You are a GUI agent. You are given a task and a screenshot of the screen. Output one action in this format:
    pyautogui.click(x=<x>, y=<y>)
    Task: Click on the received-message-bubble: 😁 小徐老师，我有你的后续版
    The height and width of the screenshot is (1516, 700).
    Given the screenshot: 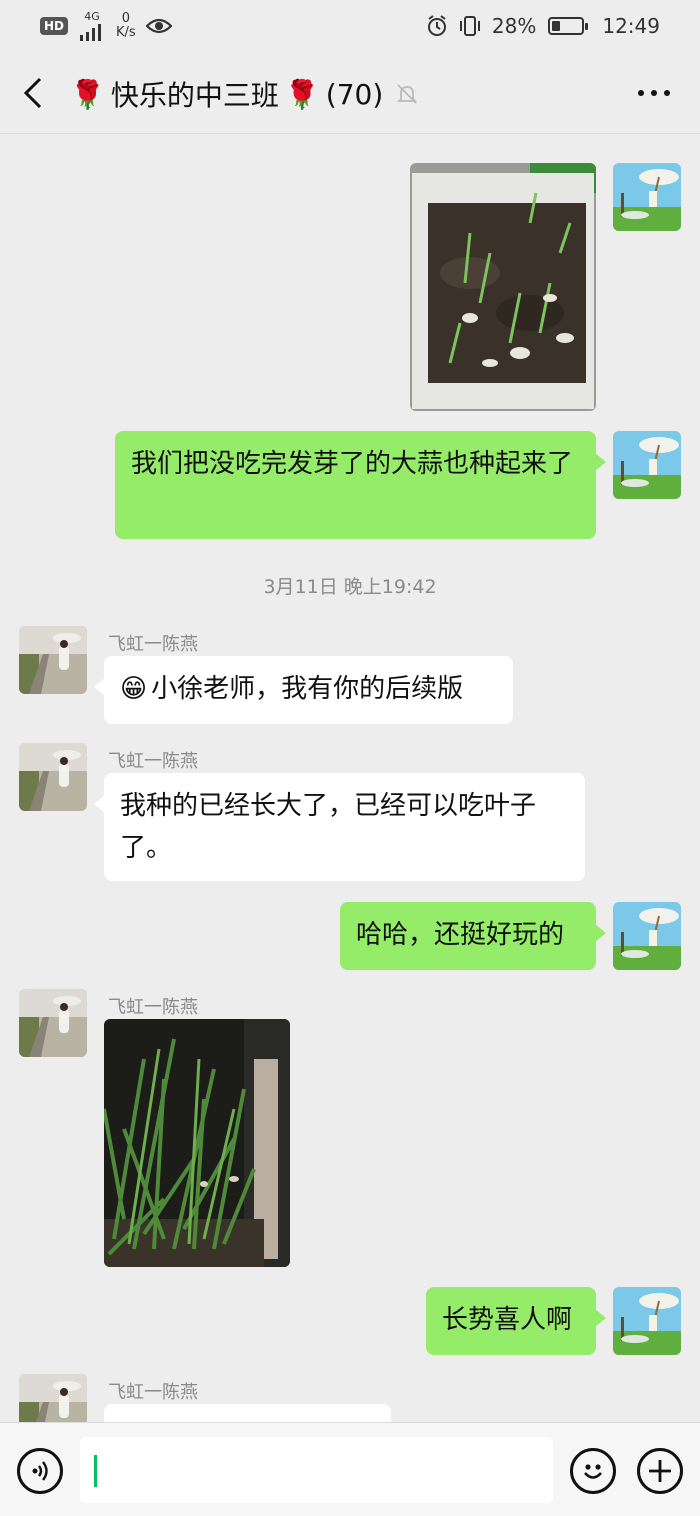 What is the action you would take?
    pyautogui.click(x=303, y=690)
    